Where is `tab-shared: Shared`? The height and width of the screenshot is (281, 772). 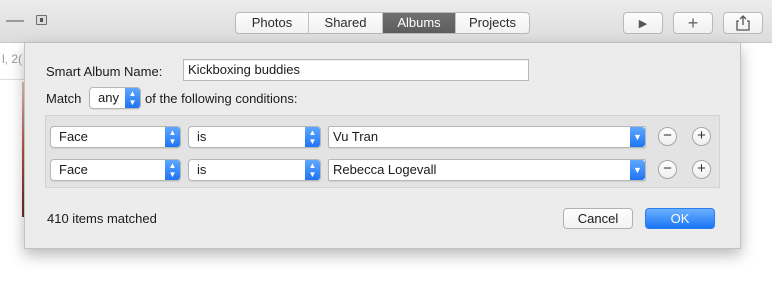
tab-shared: Shared is located at coordinates (346, 23).